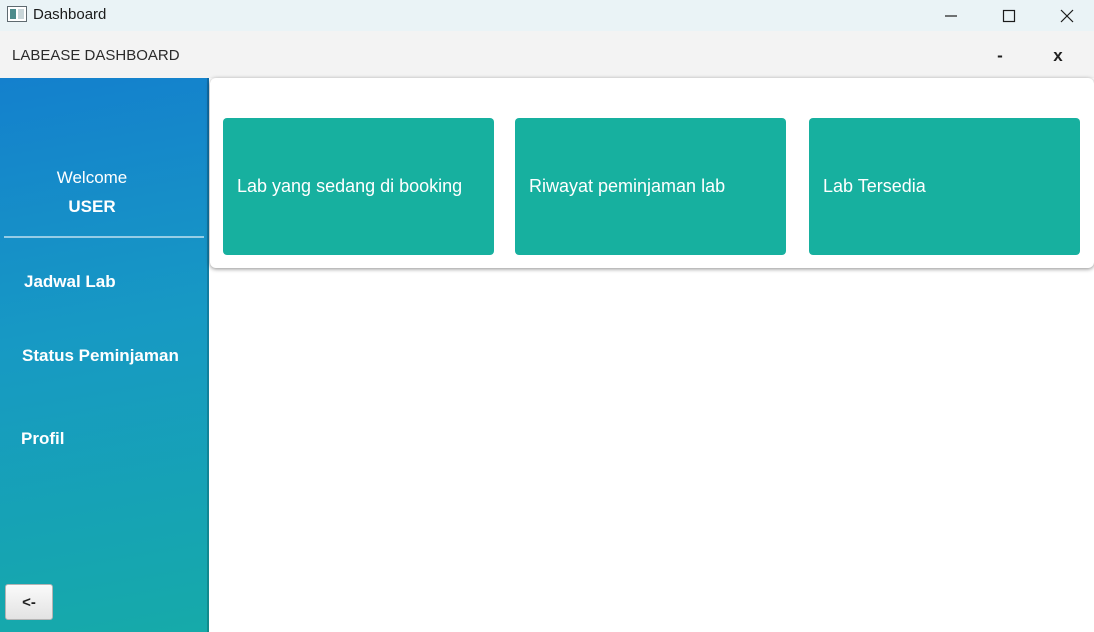 This screenshot has height=632, width=1094. Describe the element at coordinates (92, 177) in the screenshot. I see `welcome-label: Welcome` at that location.